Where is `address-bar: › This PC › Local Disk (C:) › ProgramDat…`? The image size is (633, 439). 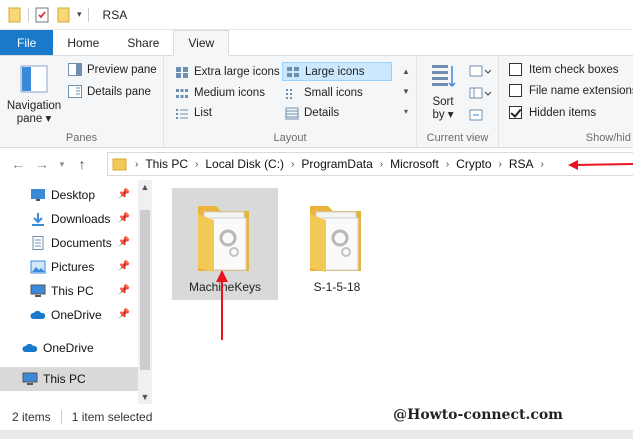
address-bar: › This PC › Local Disk (C:) › ProgramDat… is located at coordinates (370, 164).